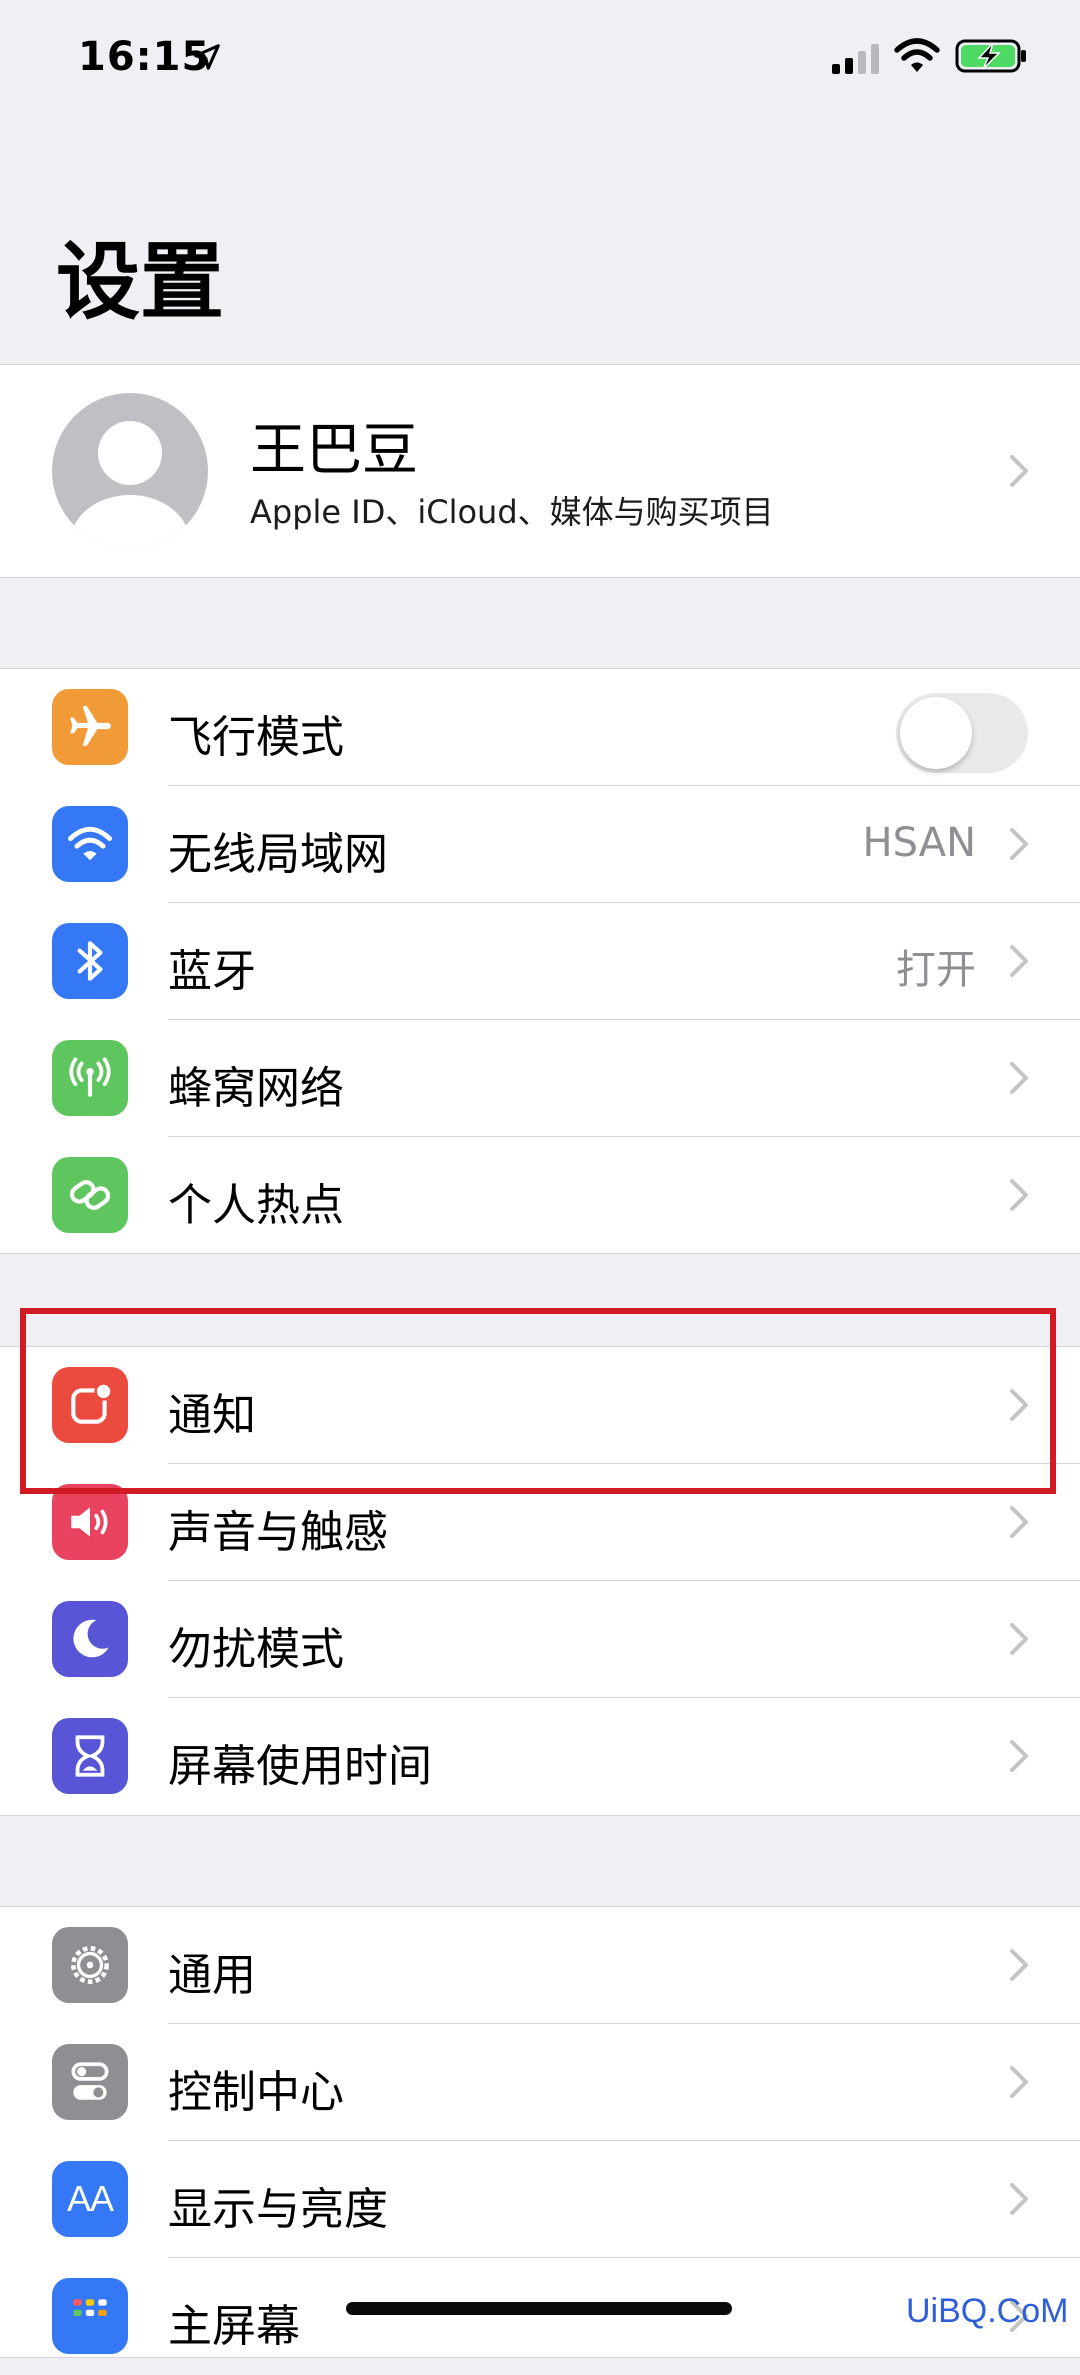  I want to click on gear-icon, so click(90, 1965).